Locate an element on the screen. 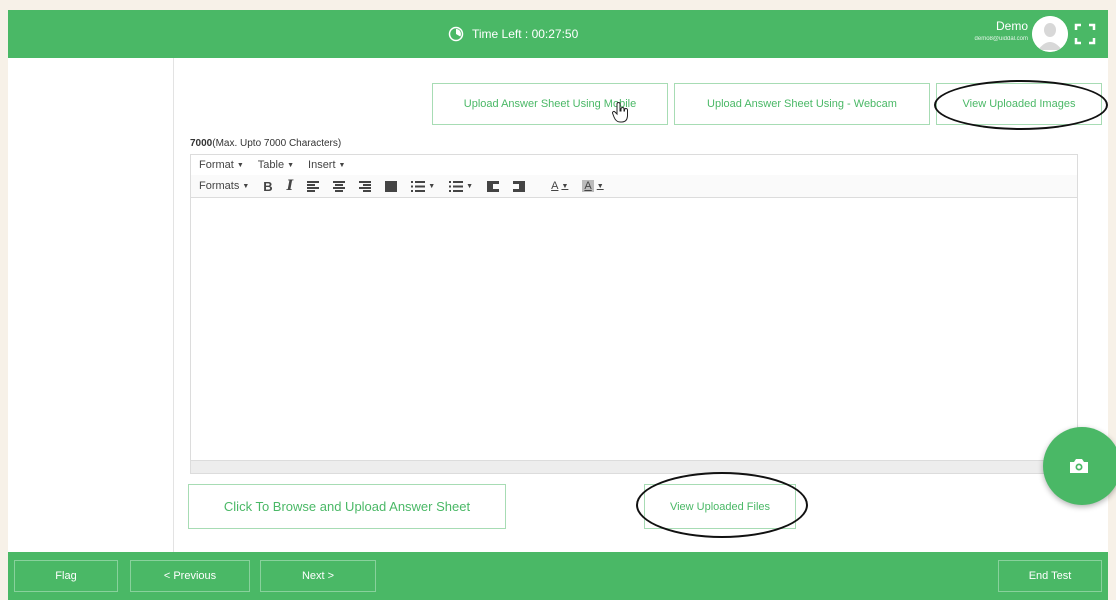 This screenshot has height=600, width=1116. numbered-list-button: ▼ is located at coordinates (461, 186).